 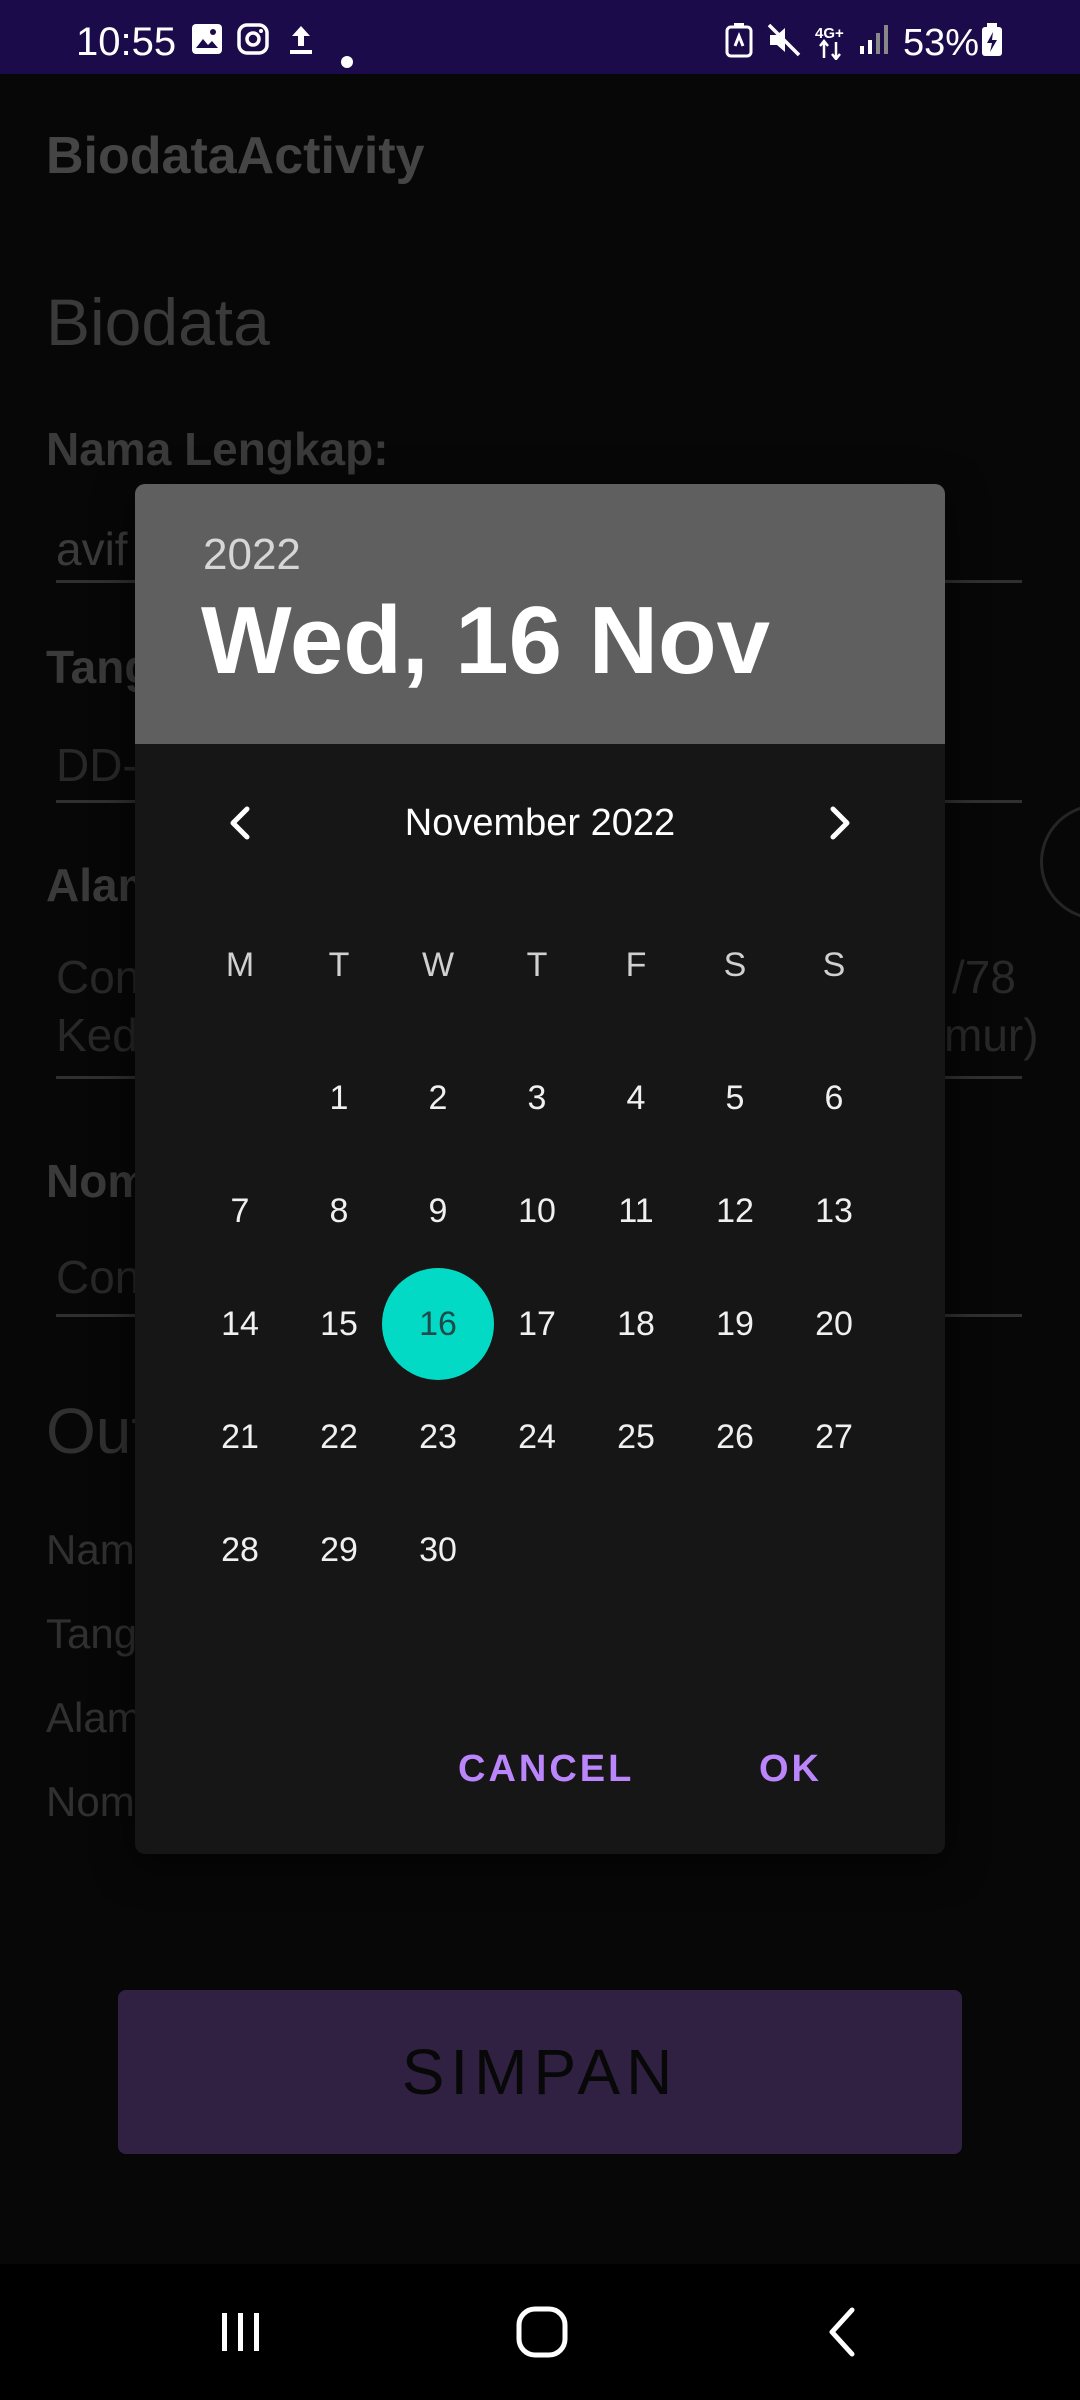 I want to click on calendar-day: 7, so click(x=240, y=1211).